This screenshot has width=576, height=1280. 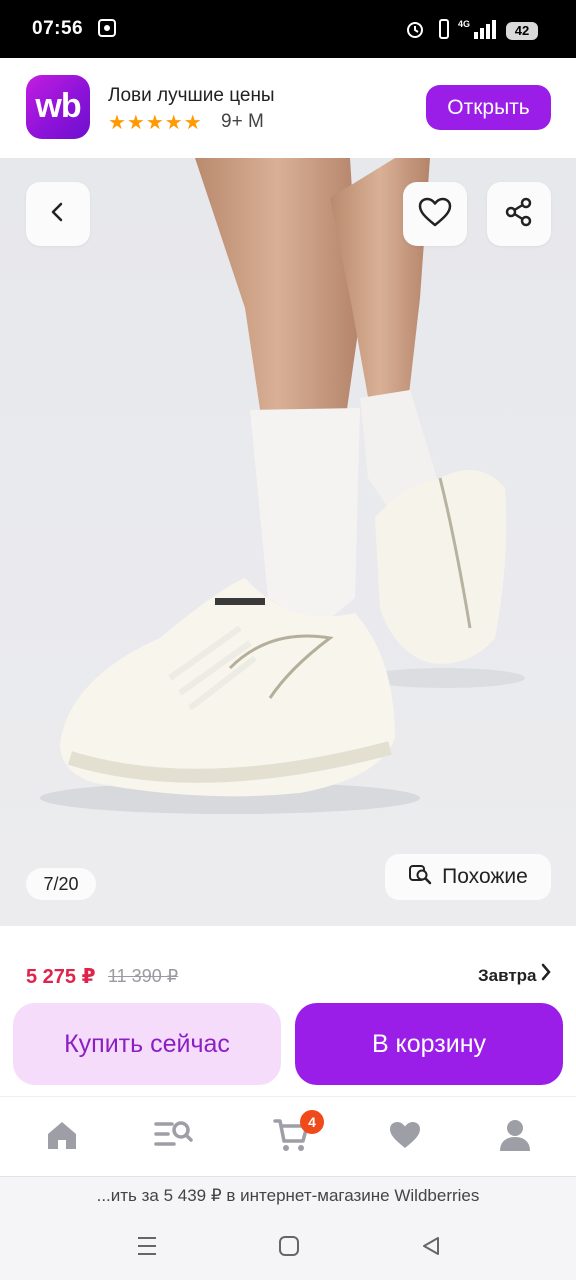 What do you see at coordinates (61, 977) in the screenshot?
I see `current-price: 5 275 ₽` at bounding box center [61, 977].